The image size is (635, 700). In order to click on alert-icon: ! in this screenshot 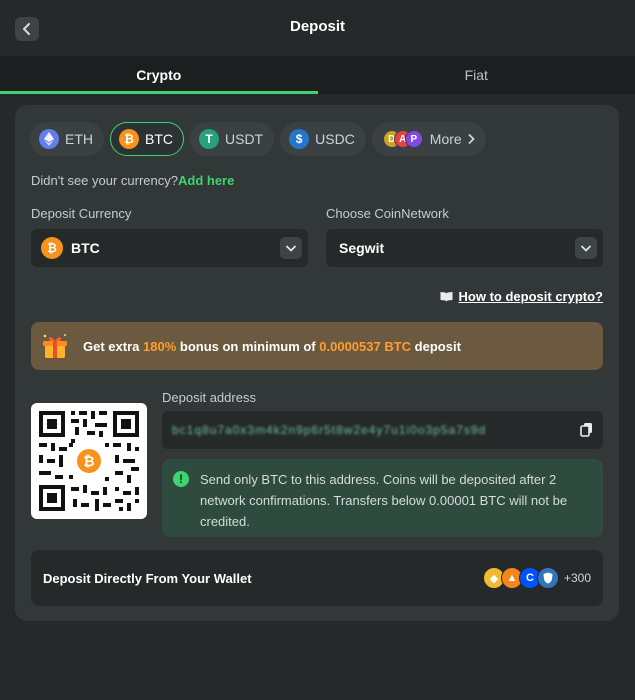, I will do `click(181, 479)`.